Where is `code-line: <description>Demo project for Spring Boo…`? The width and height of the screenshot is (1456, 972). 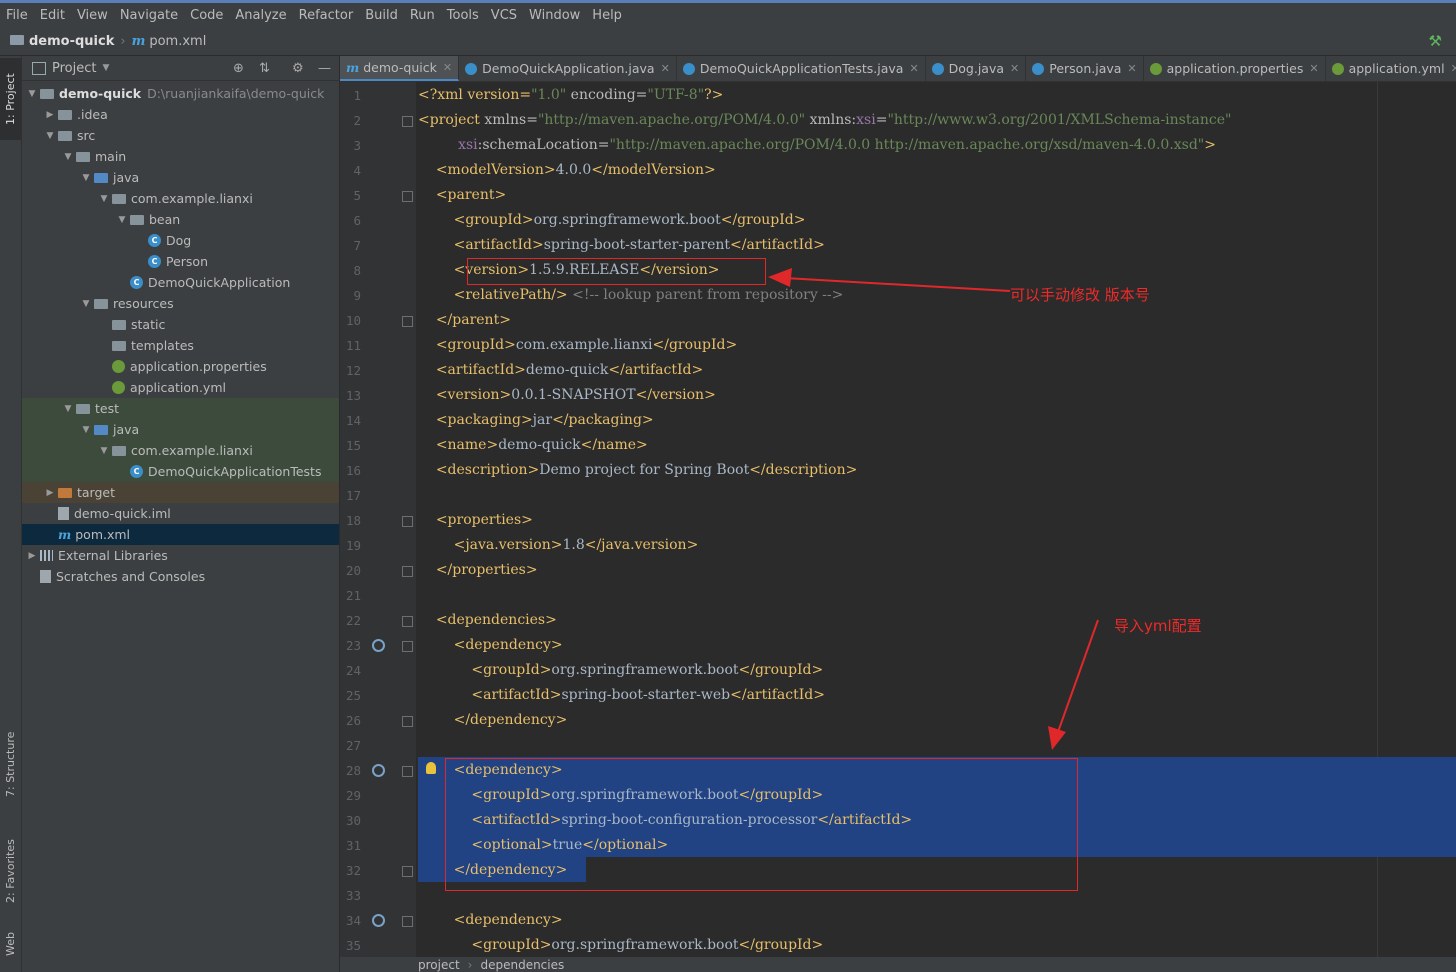
code-line: <description>Demo project for Spring Boo… is located at coordinates (933, 470).